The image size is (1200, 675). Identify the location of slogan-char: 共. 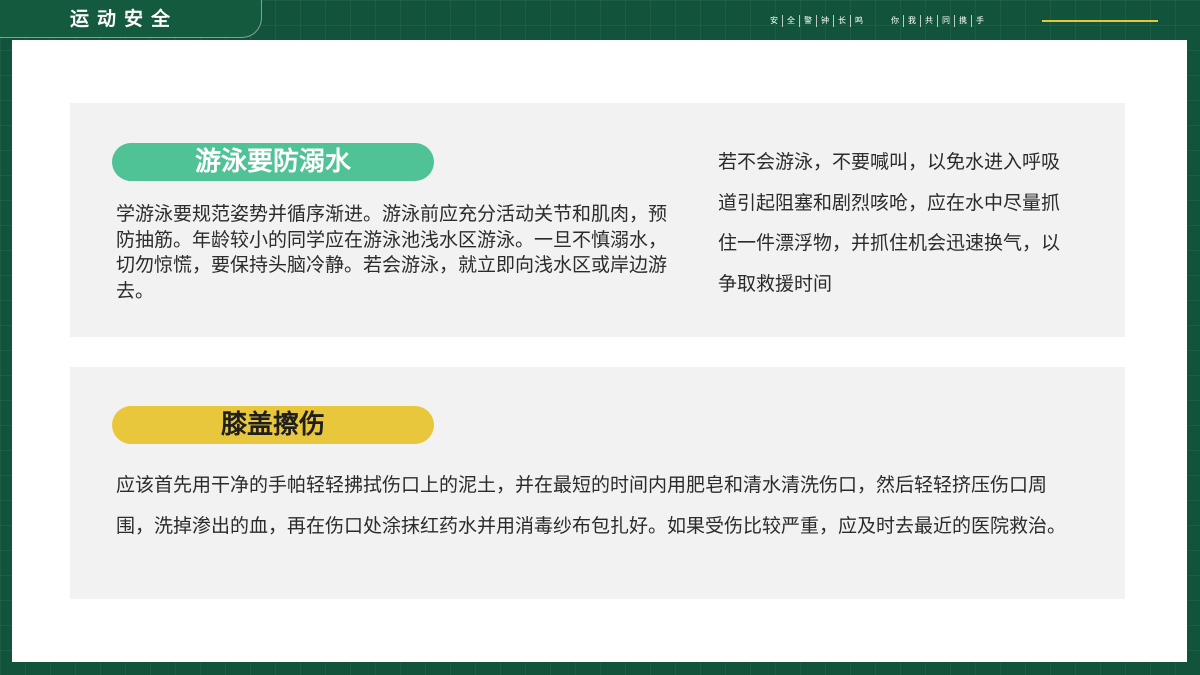
(928, 21).